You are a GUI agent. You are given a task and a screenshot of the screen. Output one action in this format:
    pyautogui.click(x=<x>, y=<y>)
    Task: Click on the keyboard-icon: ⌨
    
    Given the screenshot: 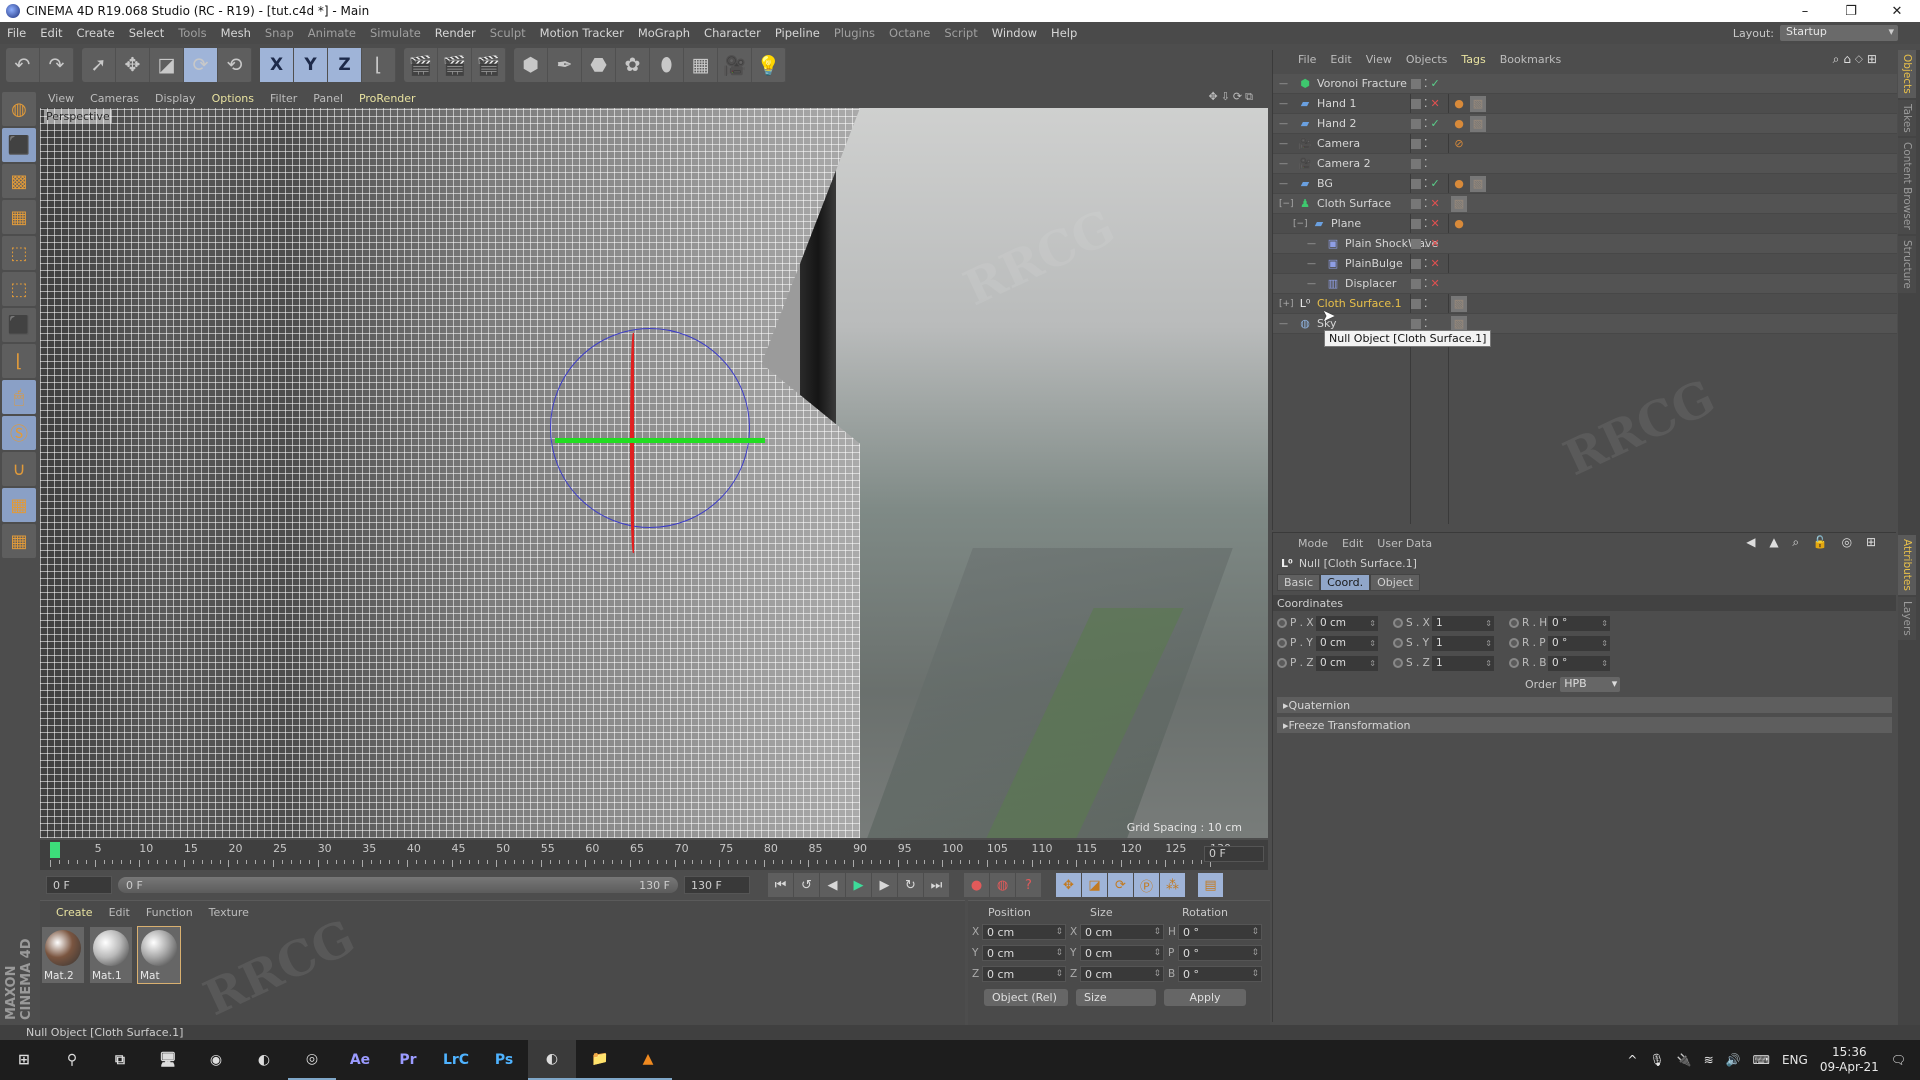 What is the action you would take?
    pyautogui.click(x=1761, y=1060)
    